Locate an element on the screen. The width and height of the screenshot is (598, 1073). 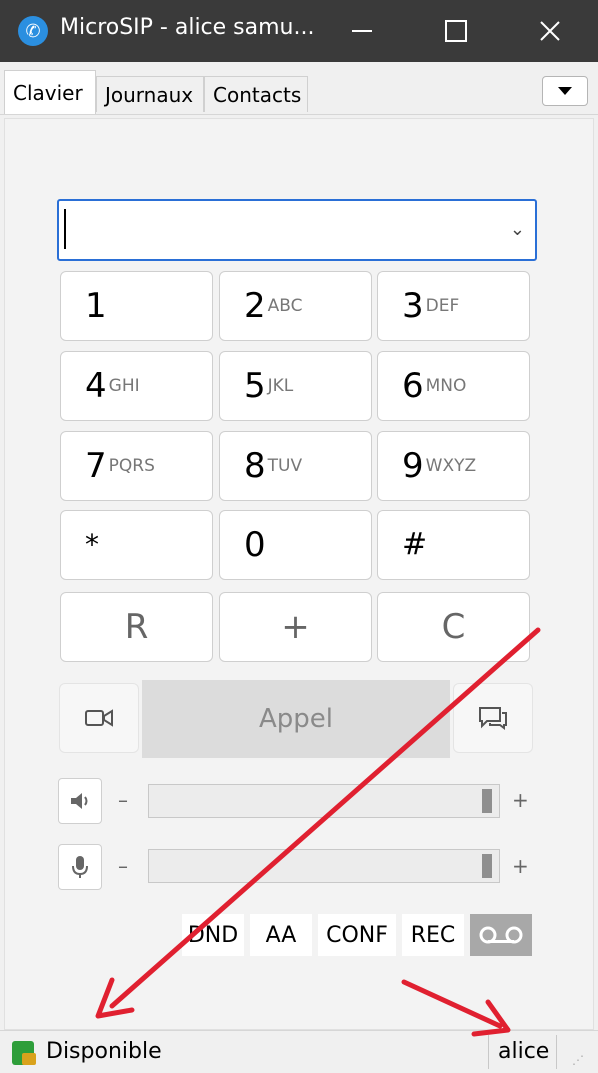
mic-mute-button is located at coordinates (80, 867).